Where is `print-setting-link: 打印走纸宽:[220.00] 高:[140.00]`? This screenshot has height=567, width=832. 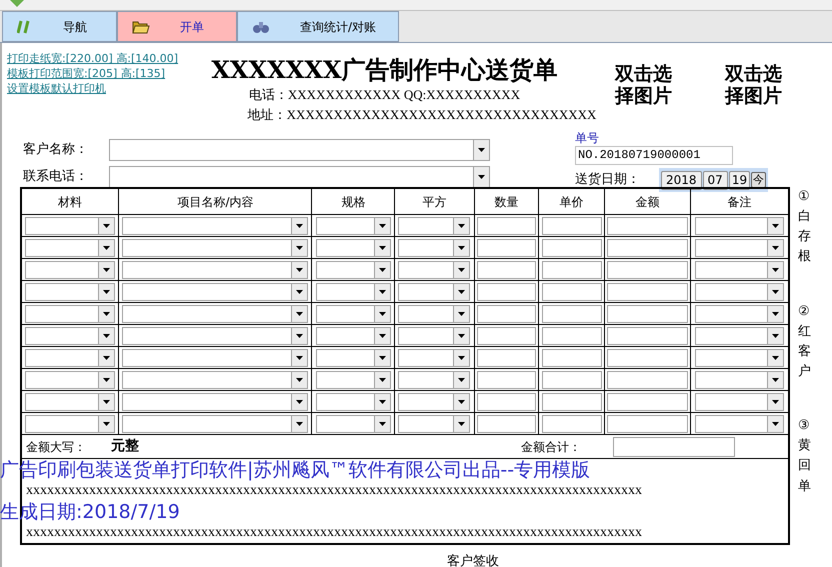
print-setting-link: 打印走纸宽:[220.00] 高:[140.00] is located at coordinates (99, 58).